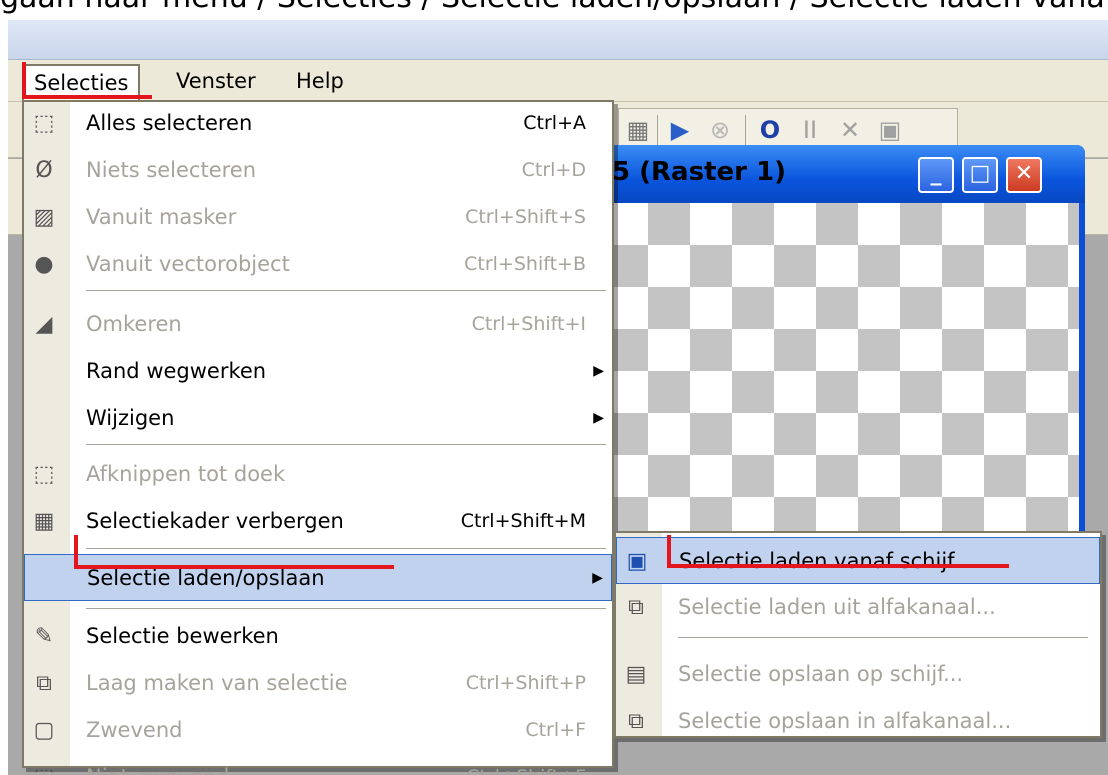 The image size is (1108, 775). I want to click on menu-item-niets-selecteren: Ø Niets selecteren Ctrl+D, so click(318, 170).